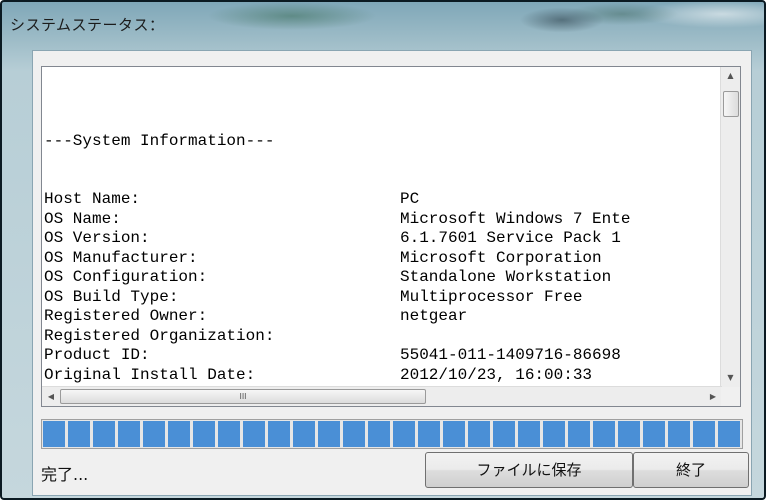 Image resolution: width=770 pixels, height=504 pixels. Describe the element at coordinates (713, 396) in the screenshot. I see `scroll-right-arrow-icon: ▶` at that location.